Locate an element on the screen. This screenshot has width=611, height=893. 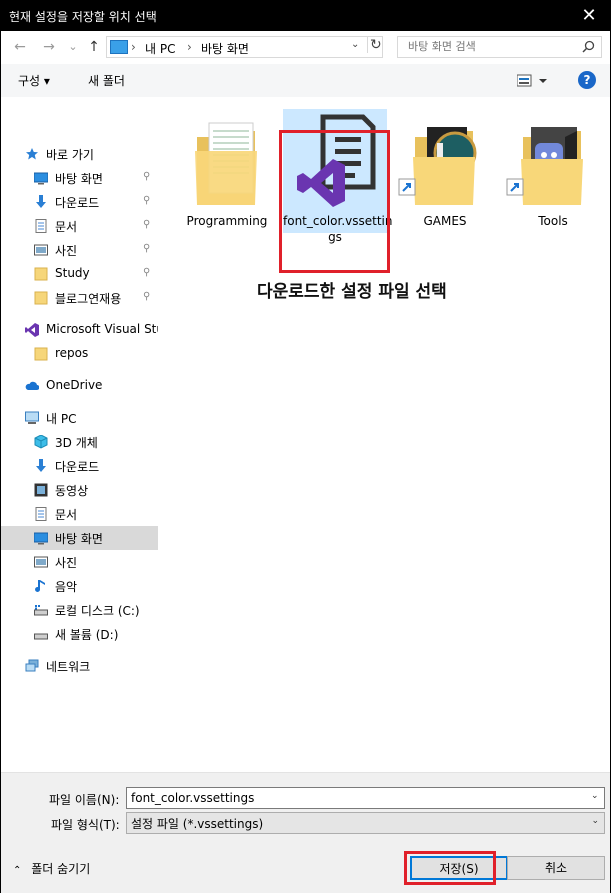
sidebar-item-repos: repos is located at coordinates (79, 354).